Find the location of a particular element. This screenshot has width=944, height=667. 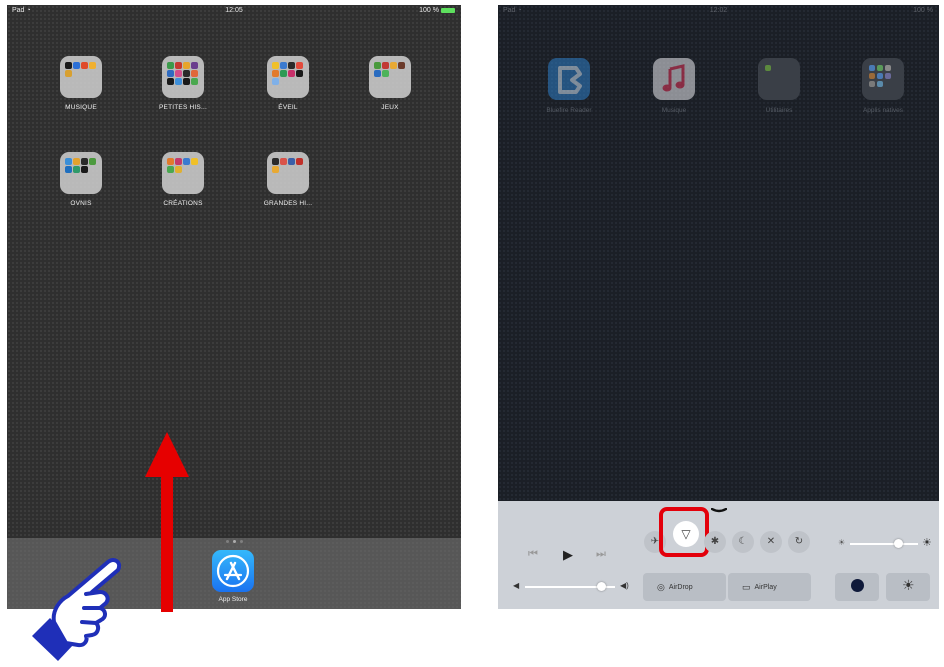

airplane-icon: ✈ is located at coordinates (655, 541).